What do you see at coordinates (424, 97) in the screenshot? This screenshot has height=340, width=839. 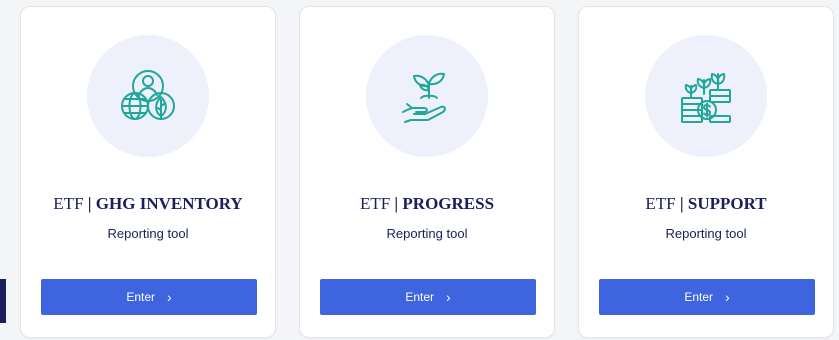 I see `hand-sprout-icon` at bounding box center [424, 97].